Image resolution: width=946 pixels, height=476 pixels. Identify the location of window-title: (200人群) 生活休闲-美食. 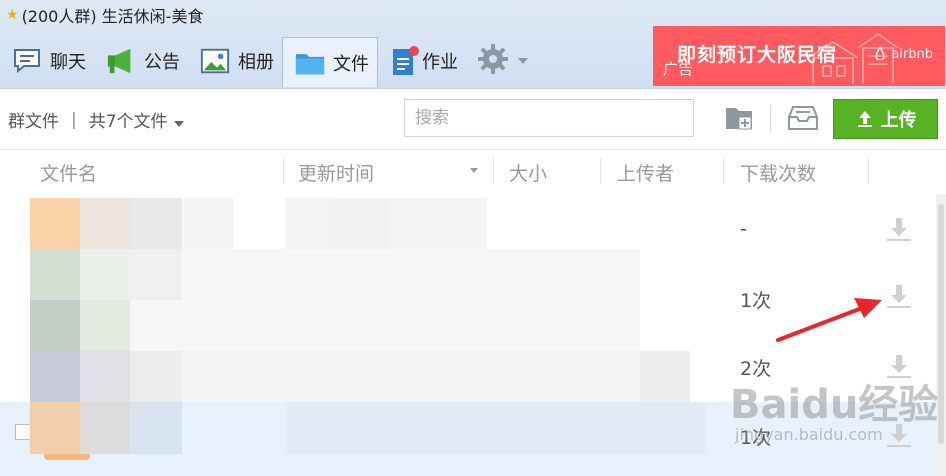
(112, 16).